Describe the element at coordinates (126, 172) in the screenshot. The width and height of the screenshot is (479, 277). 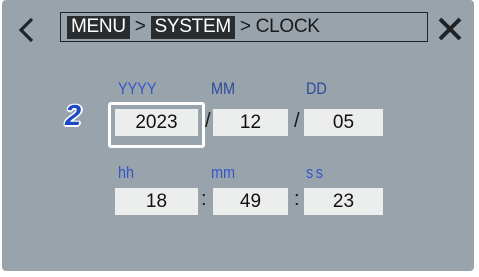
I see `hour-label: hh` at that location.